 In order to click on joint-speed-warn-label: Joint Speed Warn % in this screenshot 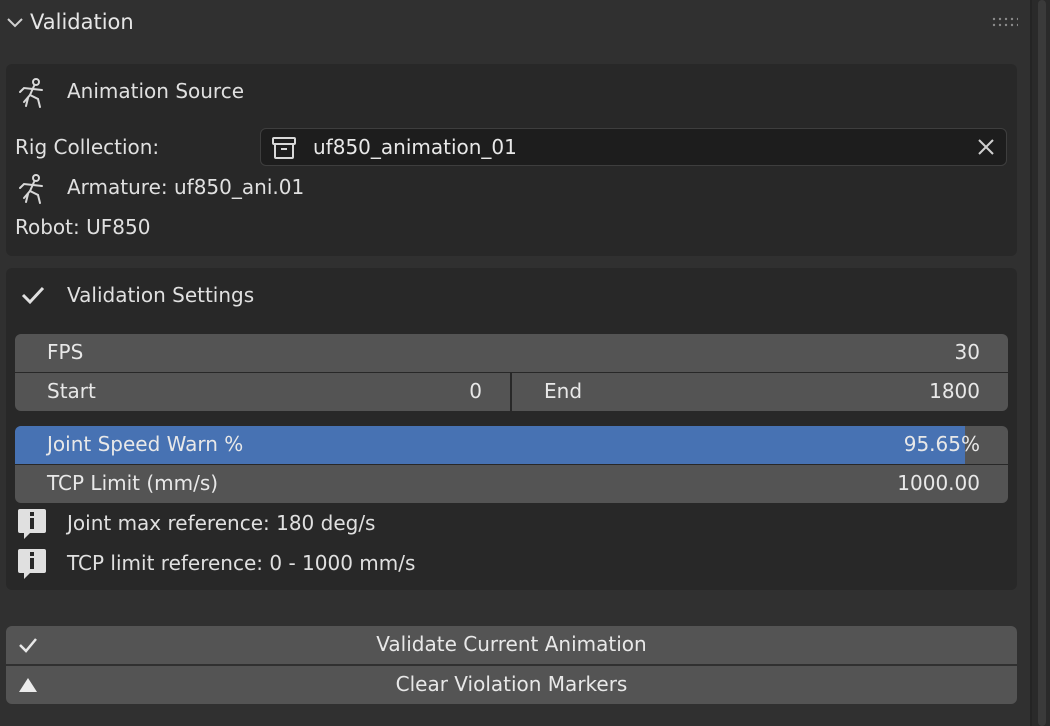, I will do `click(145, 444)`.